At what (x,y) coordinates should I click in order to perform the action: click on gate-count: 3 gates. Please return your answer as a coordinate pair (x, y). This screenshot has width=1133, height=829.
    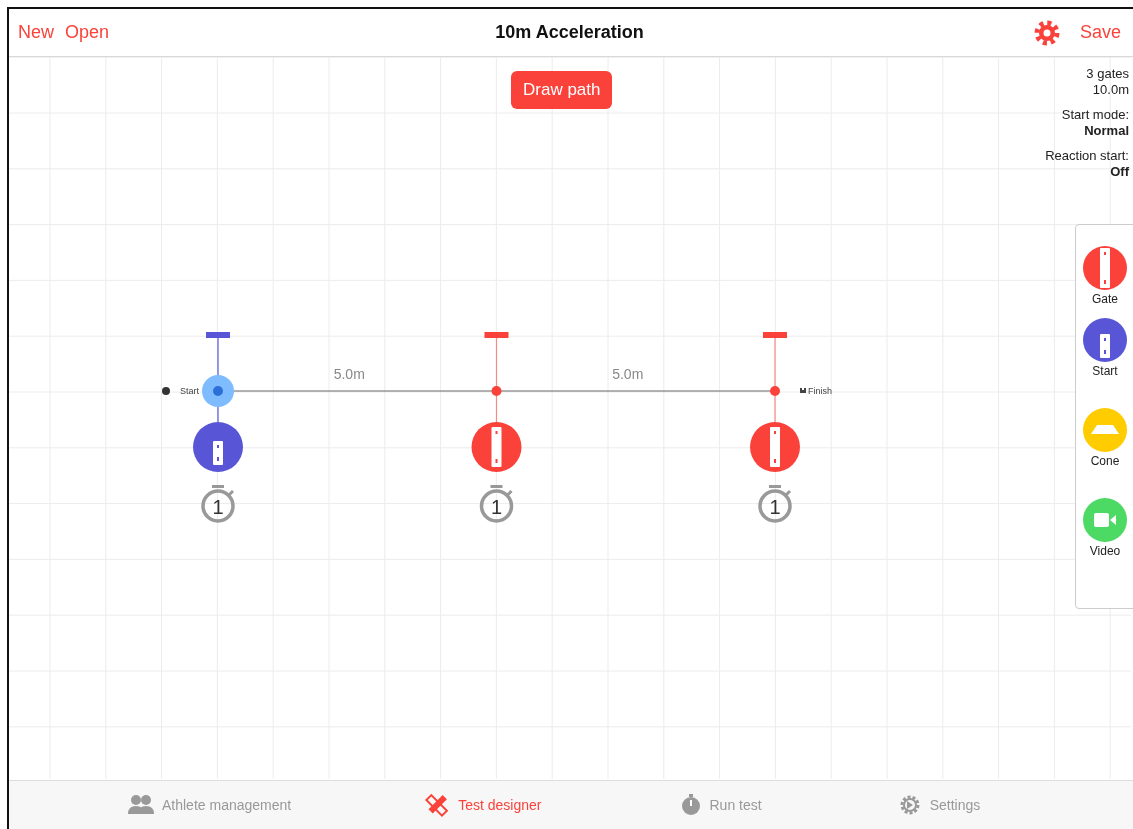
    Looking at the image, I should click on (1107, 74).